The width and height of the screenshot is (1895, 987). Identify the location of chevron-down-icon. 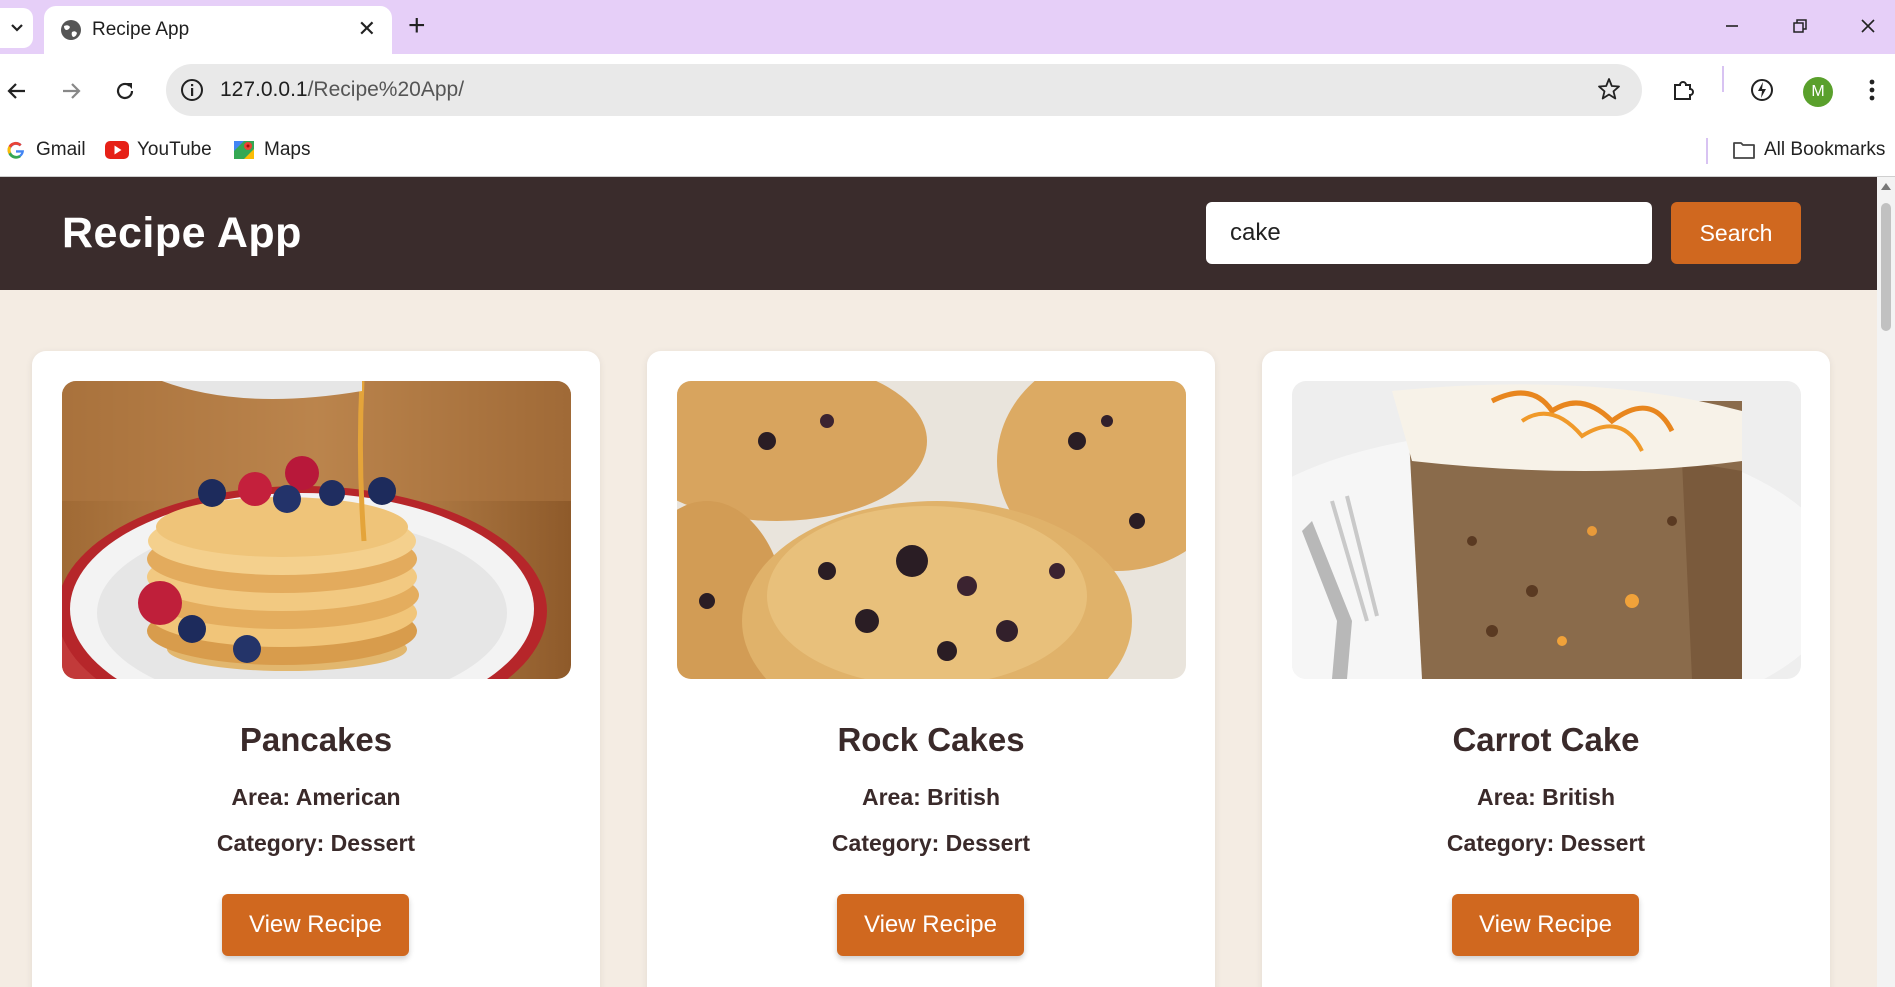
(16, 28).